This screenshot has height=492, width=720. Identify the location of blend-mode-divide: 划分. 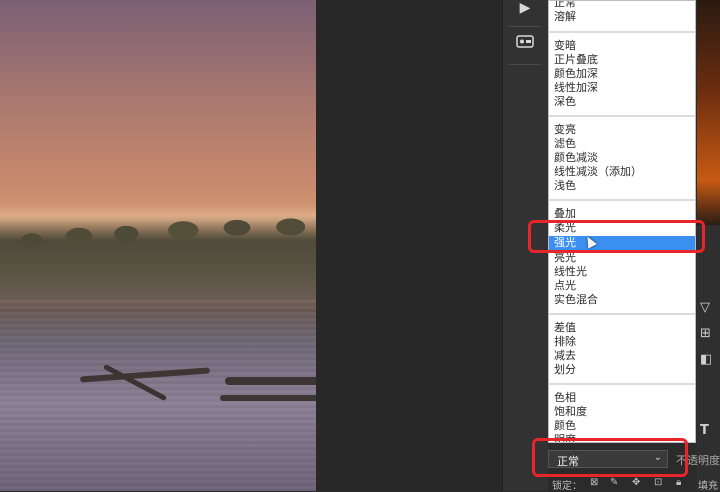
(565, 370).